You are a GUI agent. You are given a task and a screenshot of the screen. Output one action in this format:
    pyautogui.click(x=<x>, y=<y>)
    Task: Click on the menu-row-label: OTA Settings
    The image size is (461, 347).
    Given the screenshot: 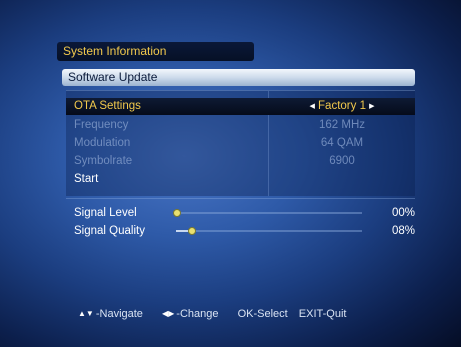 What is the action you would take?
    pyautogui.click(x=107, y=106)
    